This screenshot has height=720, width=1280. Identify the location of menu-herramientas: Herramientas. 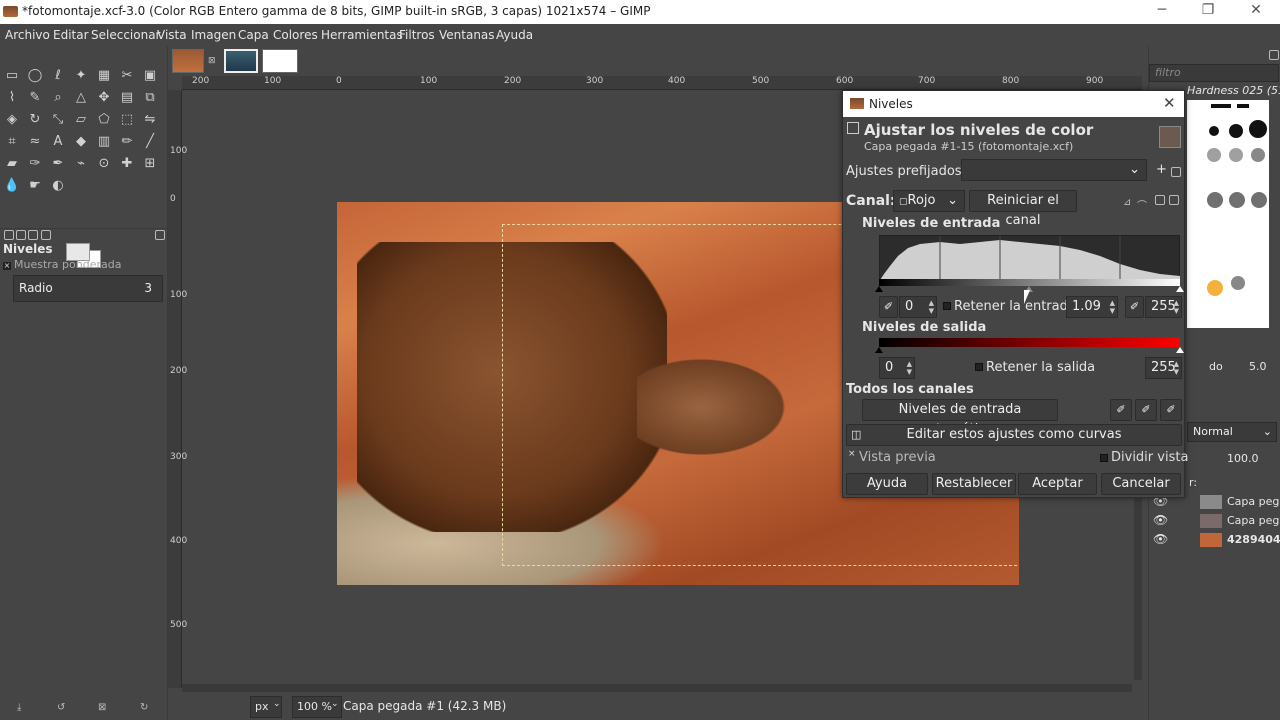
(362, 35).